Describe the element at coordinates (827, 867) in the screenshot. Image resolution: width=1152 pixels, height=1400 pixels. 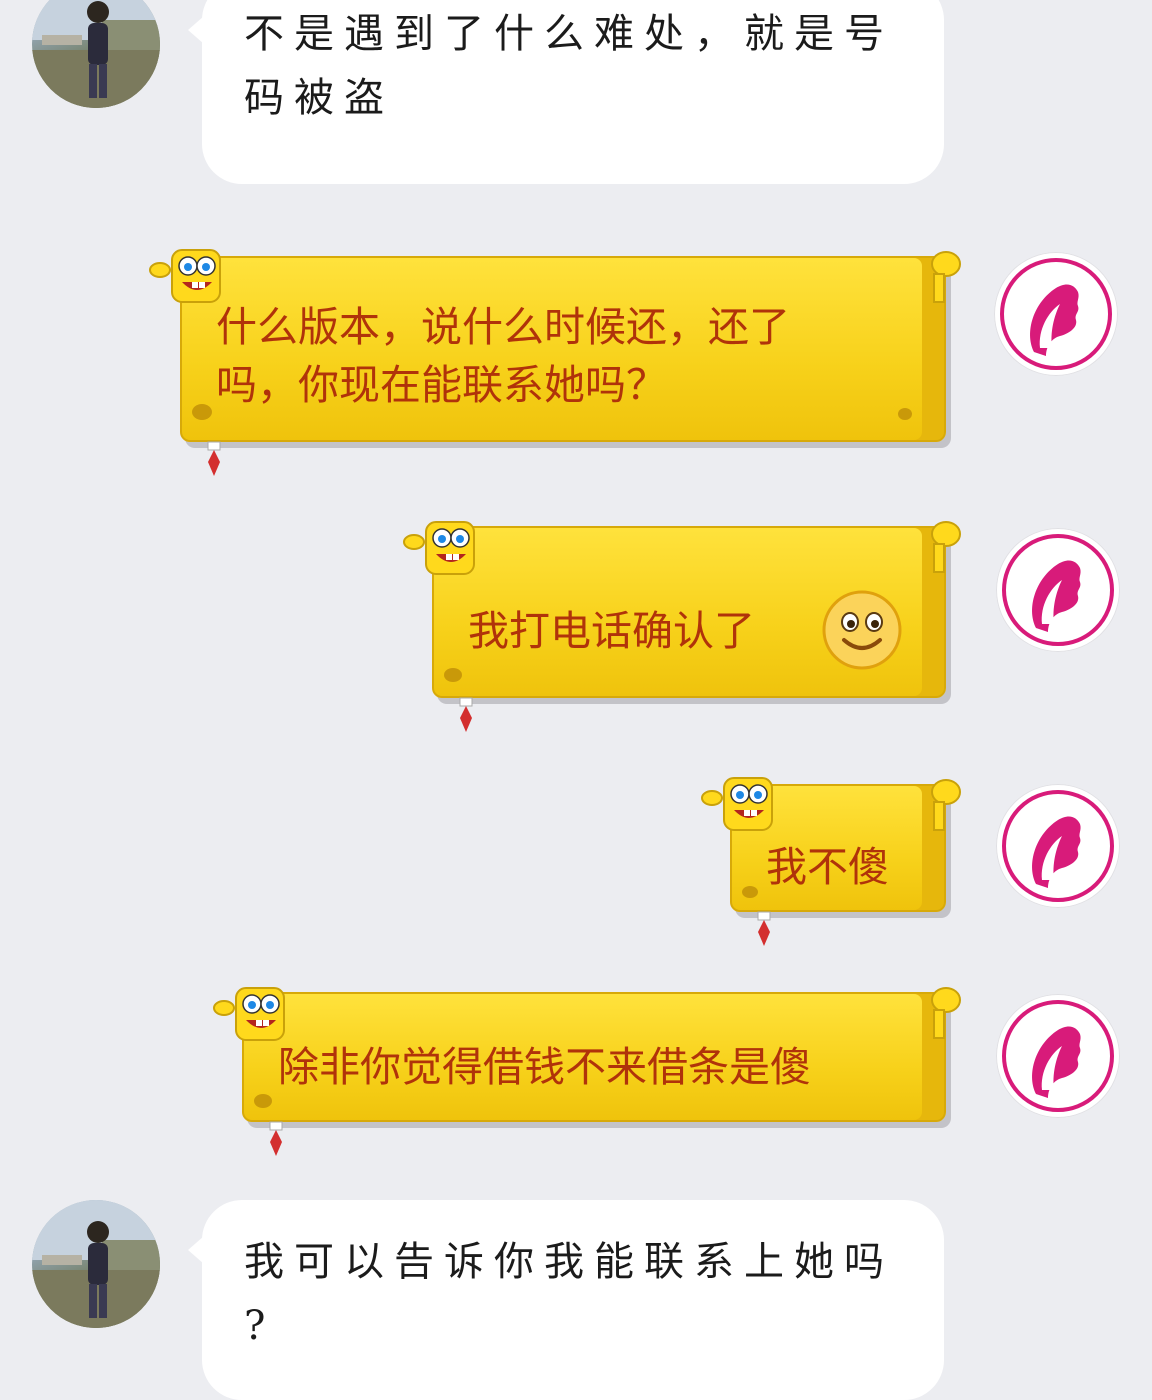
I see `message-text: 我不傻` at that location.